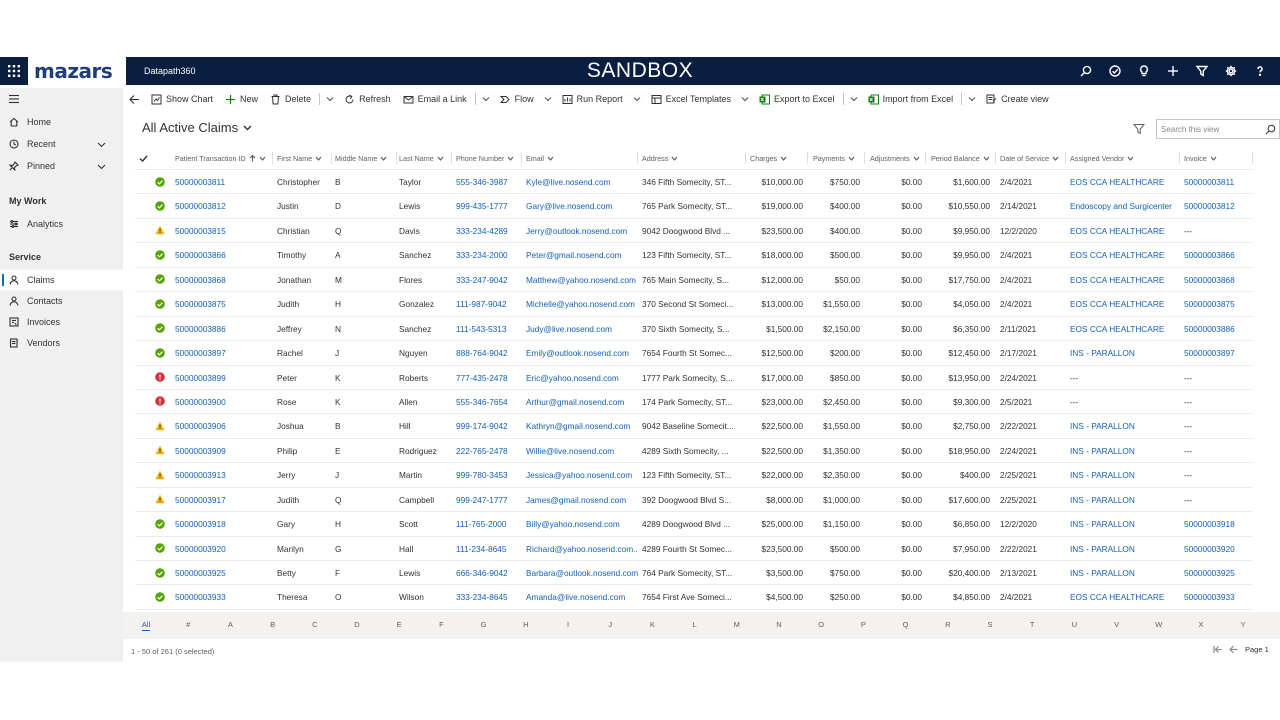  What do you see at coordinates (224, 353) in the screenshot?
I see `cell-ptid: 50000003897` at bounding box center [224, 353].